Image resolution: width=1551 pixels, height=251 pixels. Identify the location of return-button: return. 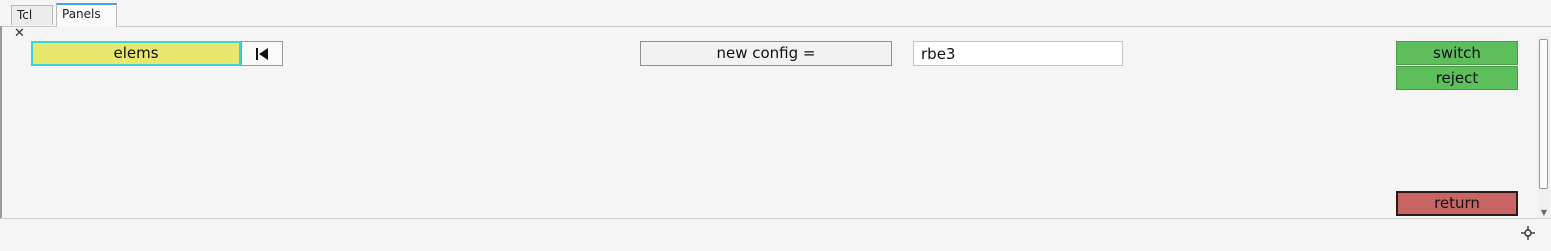
(1457, 203).